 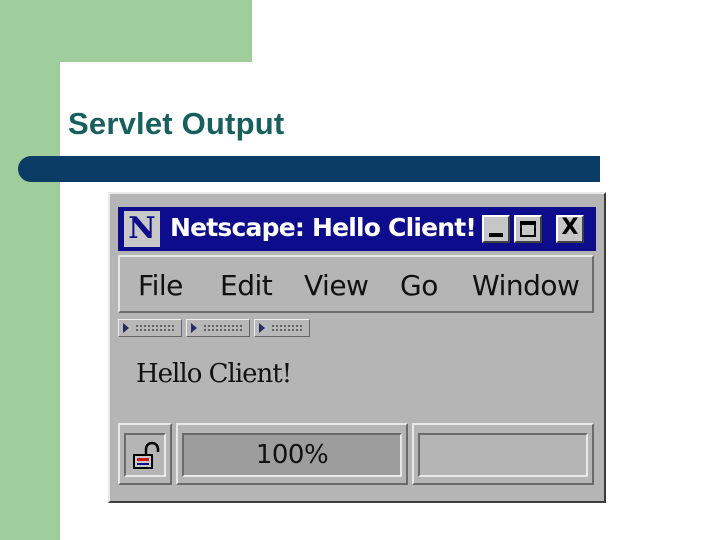 What do you see at coordinates (156, 31) in the screenshot?
I see `slide-top-band` at bounding box center [156, 31].